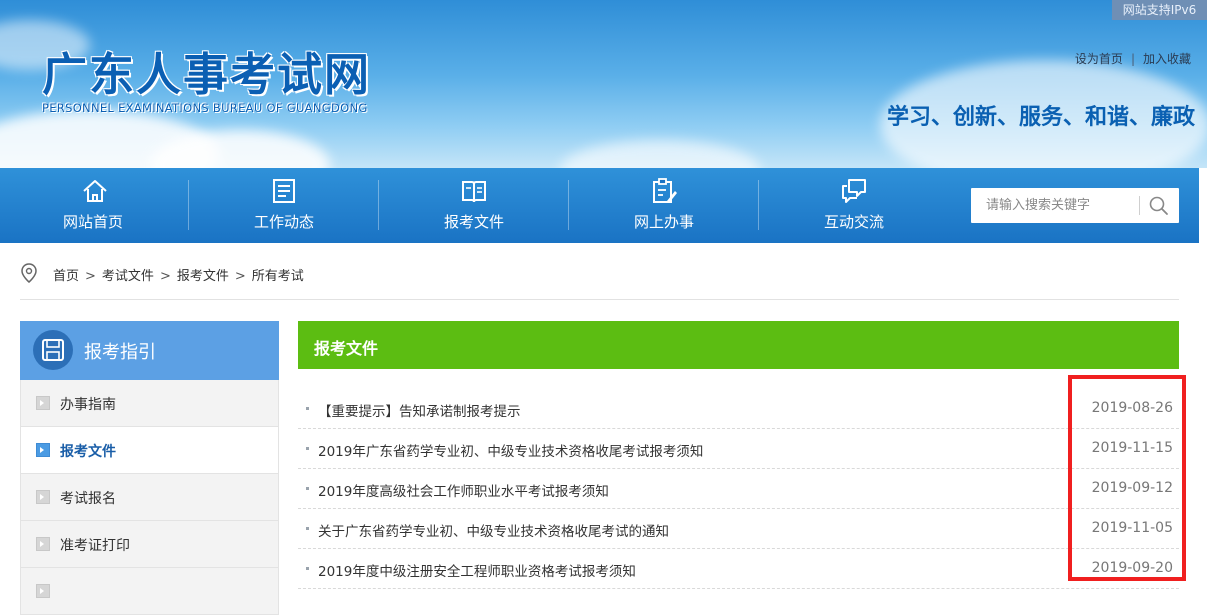 The width and height of the screenshot is (1207, 615). What do you see at coordinates (738, 345) in the screenshot?
I see `section-header: 报考文件` at bounding box center [738, 345].